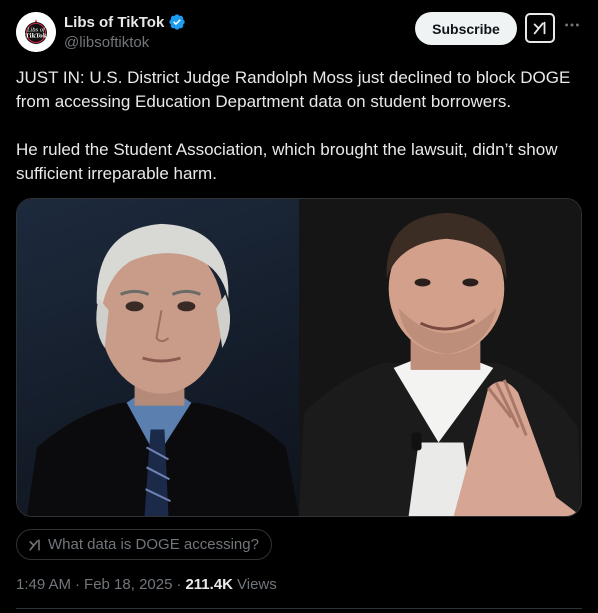 The image size is (598, 613). I want to click on grok-prompt-chip: What data is DOGE accessing?, so click(144, 544).